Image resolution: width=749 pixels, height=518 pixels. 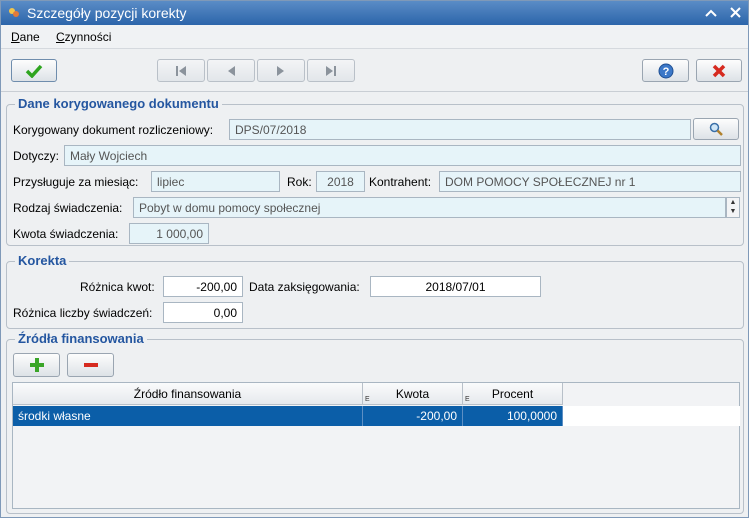 I want to click on app-icon, so click(x=14, y=12).